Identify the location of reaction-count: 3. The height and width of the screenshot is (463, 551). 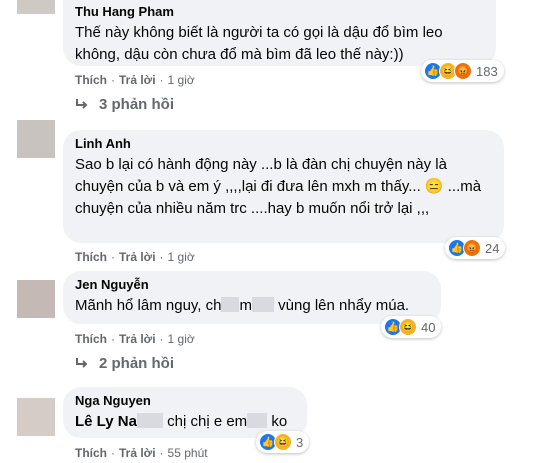
(300, 442).